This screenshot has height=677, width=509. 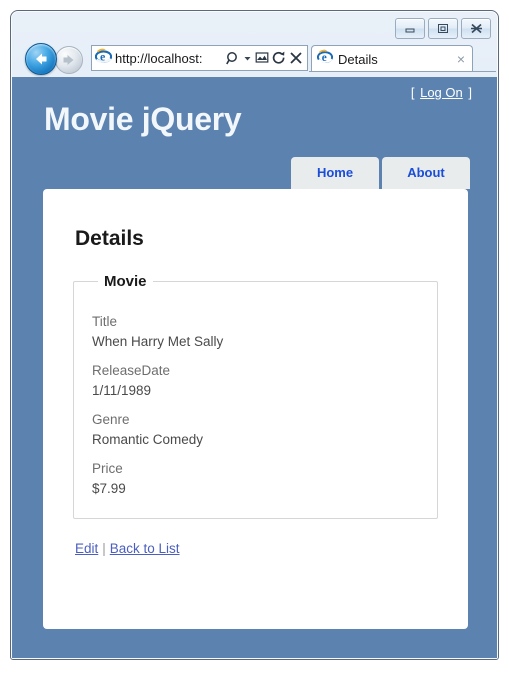 I want to click on close-icon, so click(x=476, y=28).